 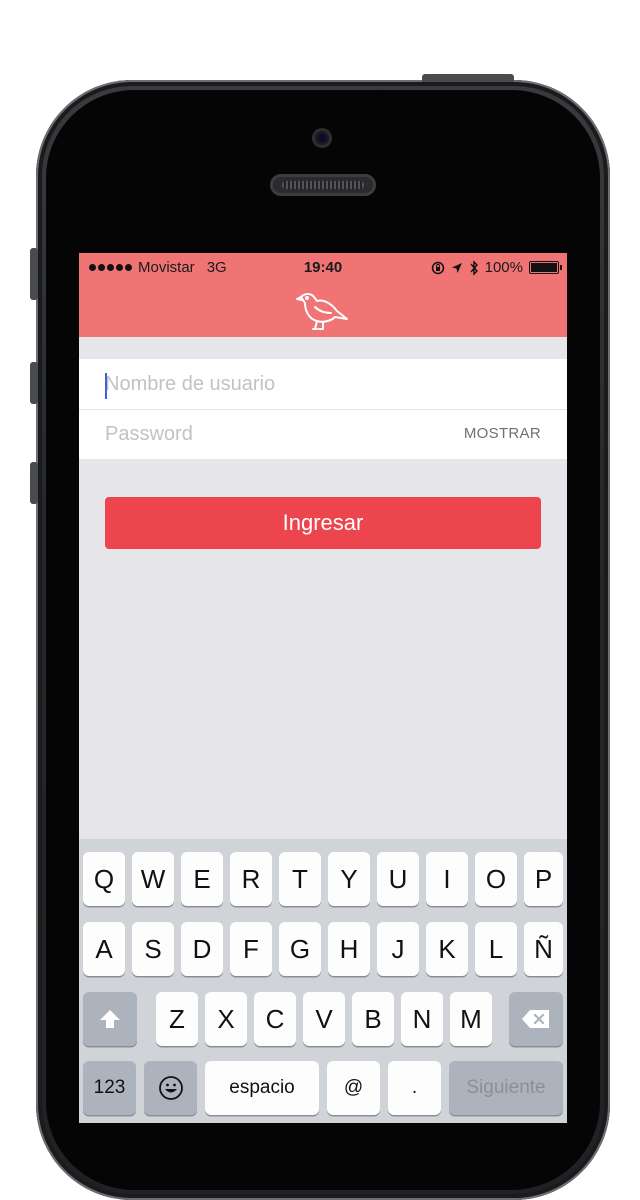 I want to click on password-field-row: MOSTRAR, so click(x=323, y=434).